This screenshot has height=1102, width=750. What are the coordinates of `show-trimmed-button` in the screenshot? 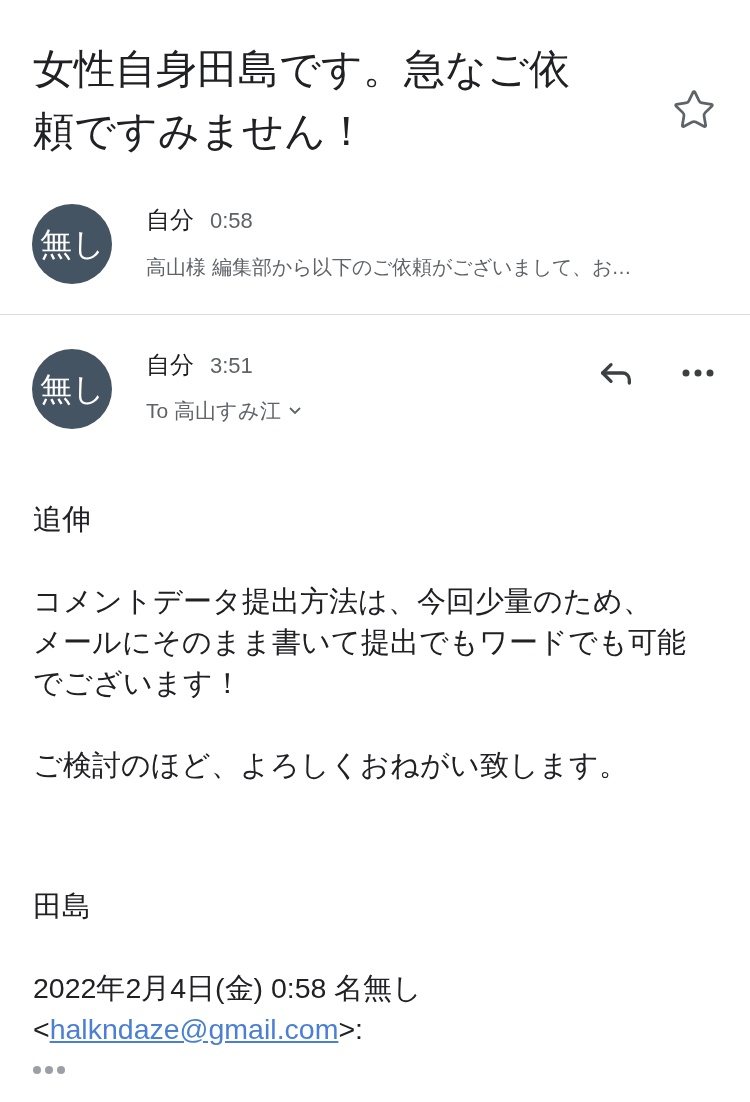 It's located at (49, 1070).